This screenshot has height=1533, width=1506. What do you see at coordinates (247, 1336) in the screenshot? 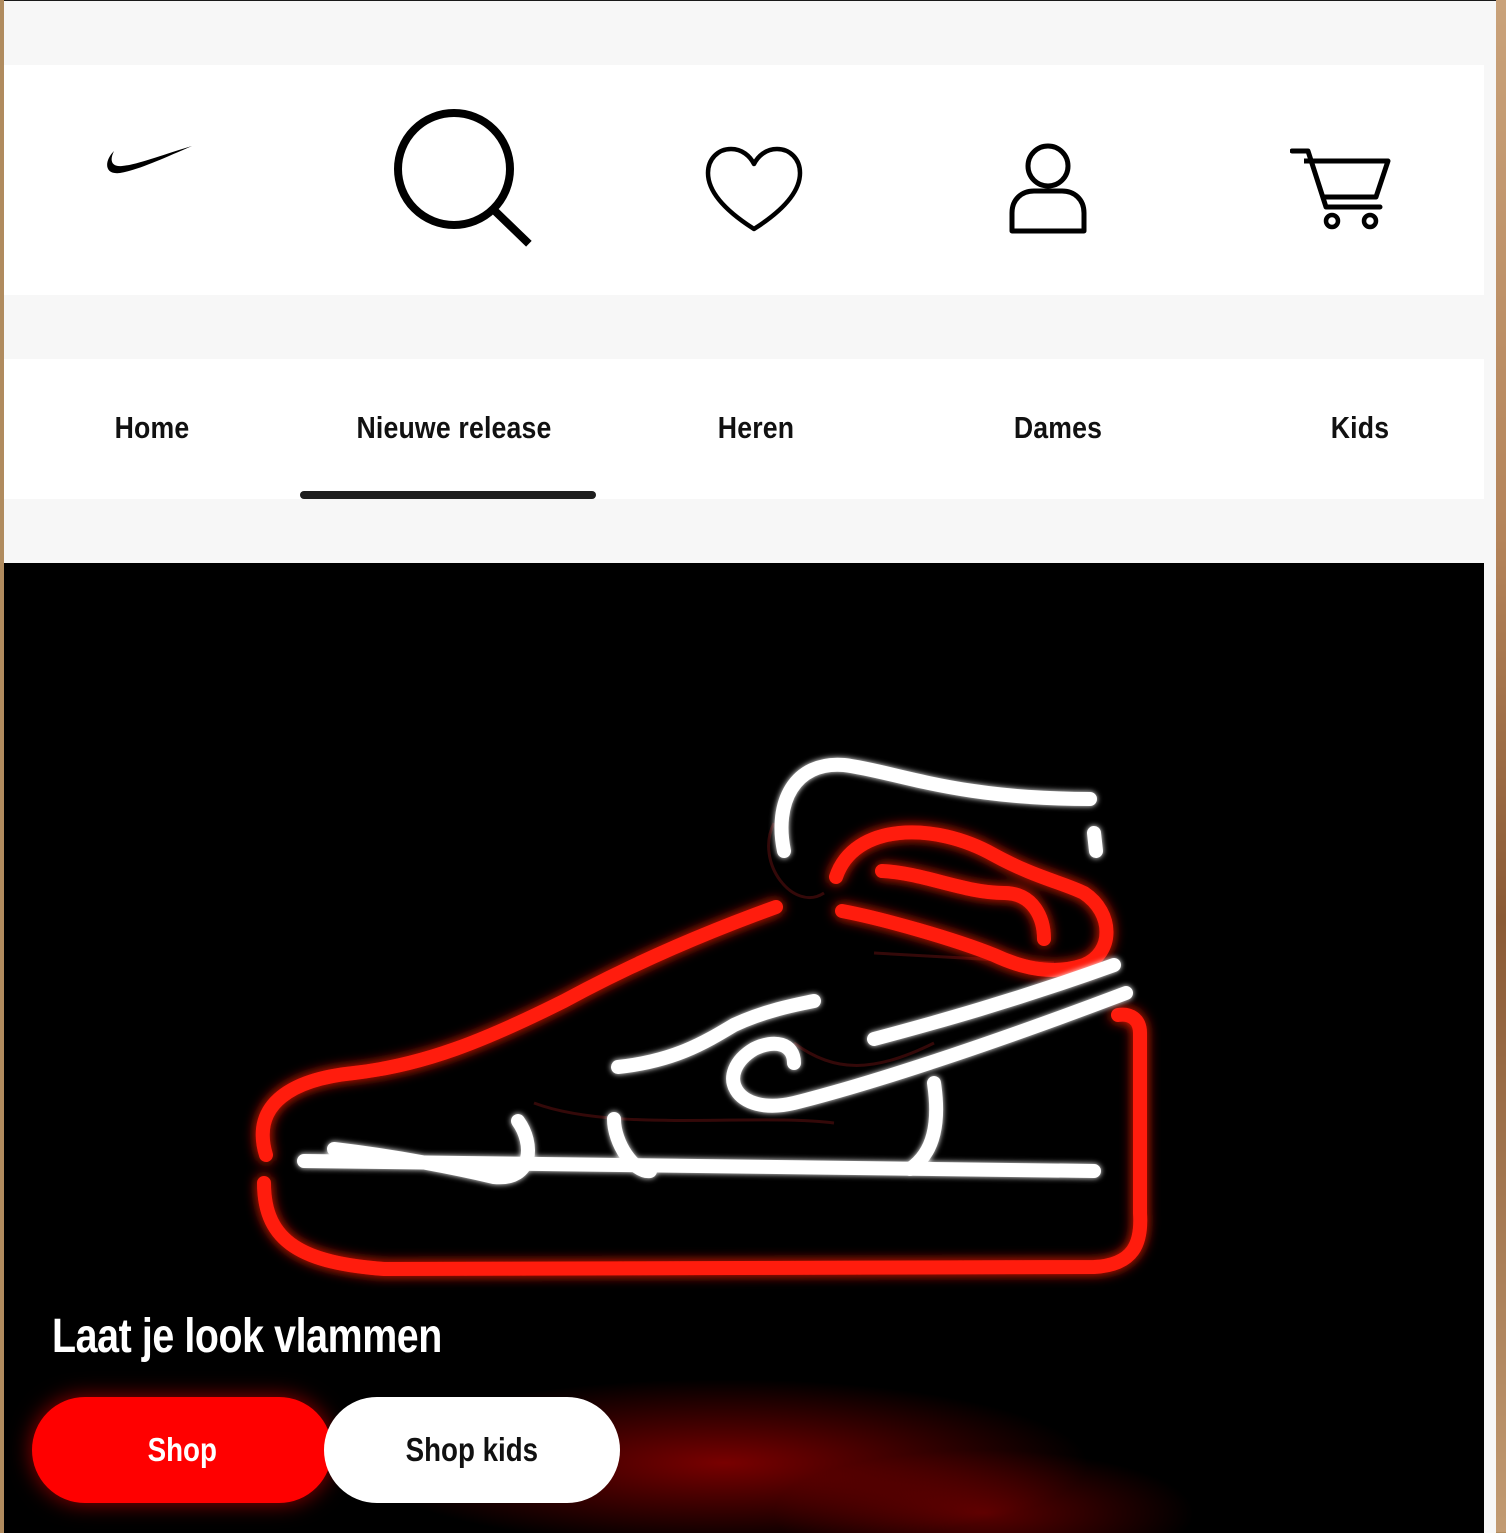
I see `hero-title: Laat je look vlammen` at bounding box center [247, 1336].